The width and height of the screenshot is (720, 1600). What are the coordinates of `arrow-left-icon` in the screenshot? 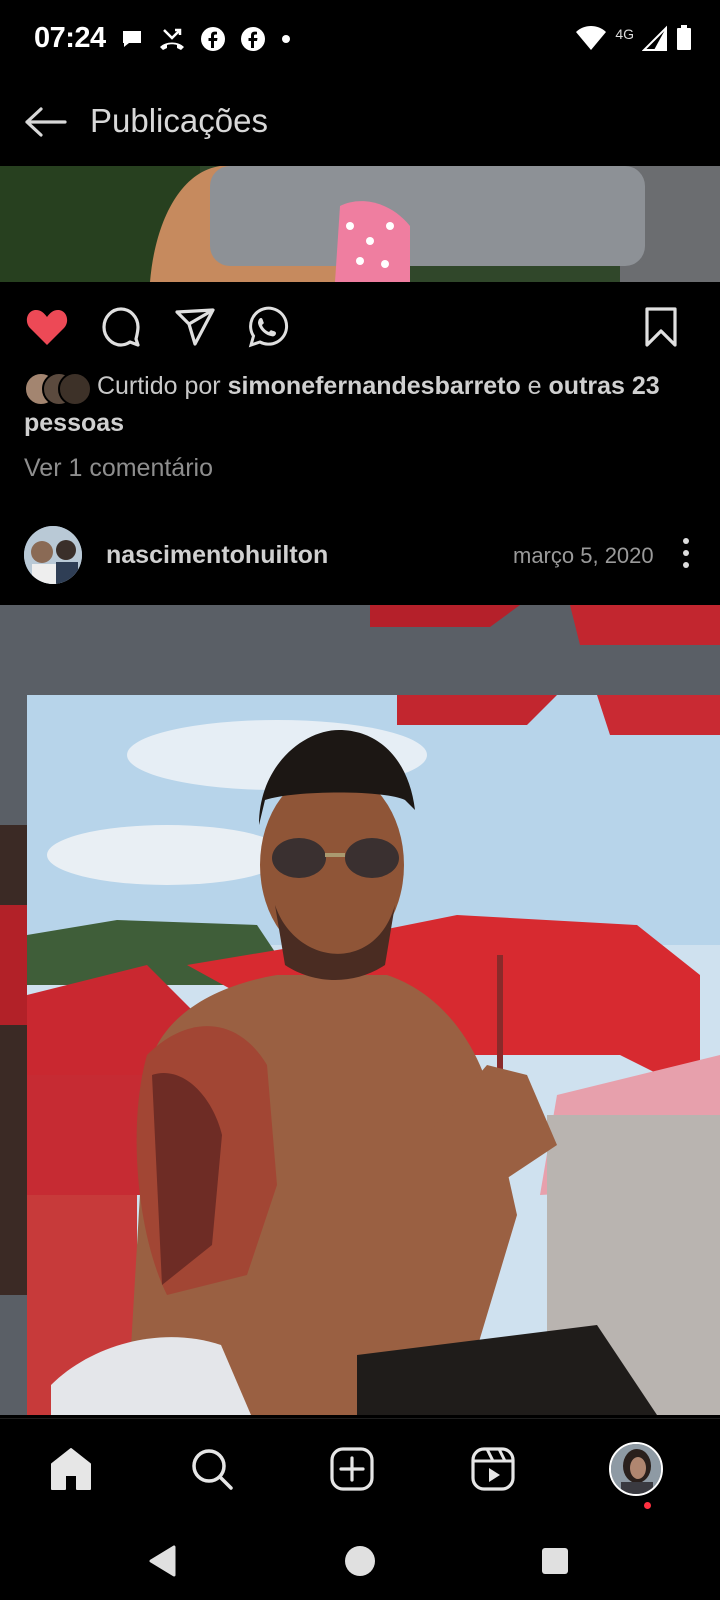 It's located at (46, 122).